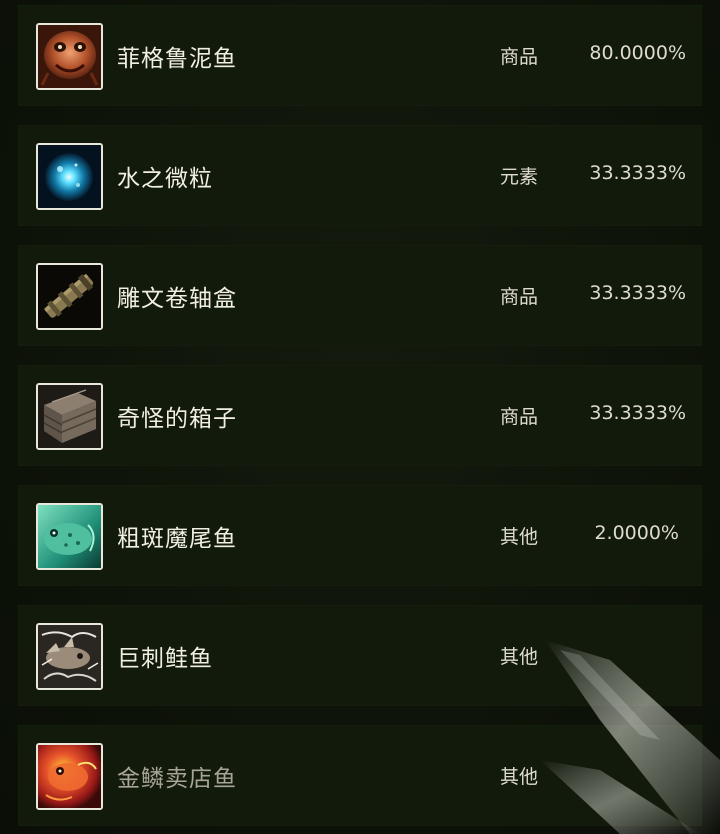  I want to click on item-name: 雕文卷轴盒, so click(177, 299).